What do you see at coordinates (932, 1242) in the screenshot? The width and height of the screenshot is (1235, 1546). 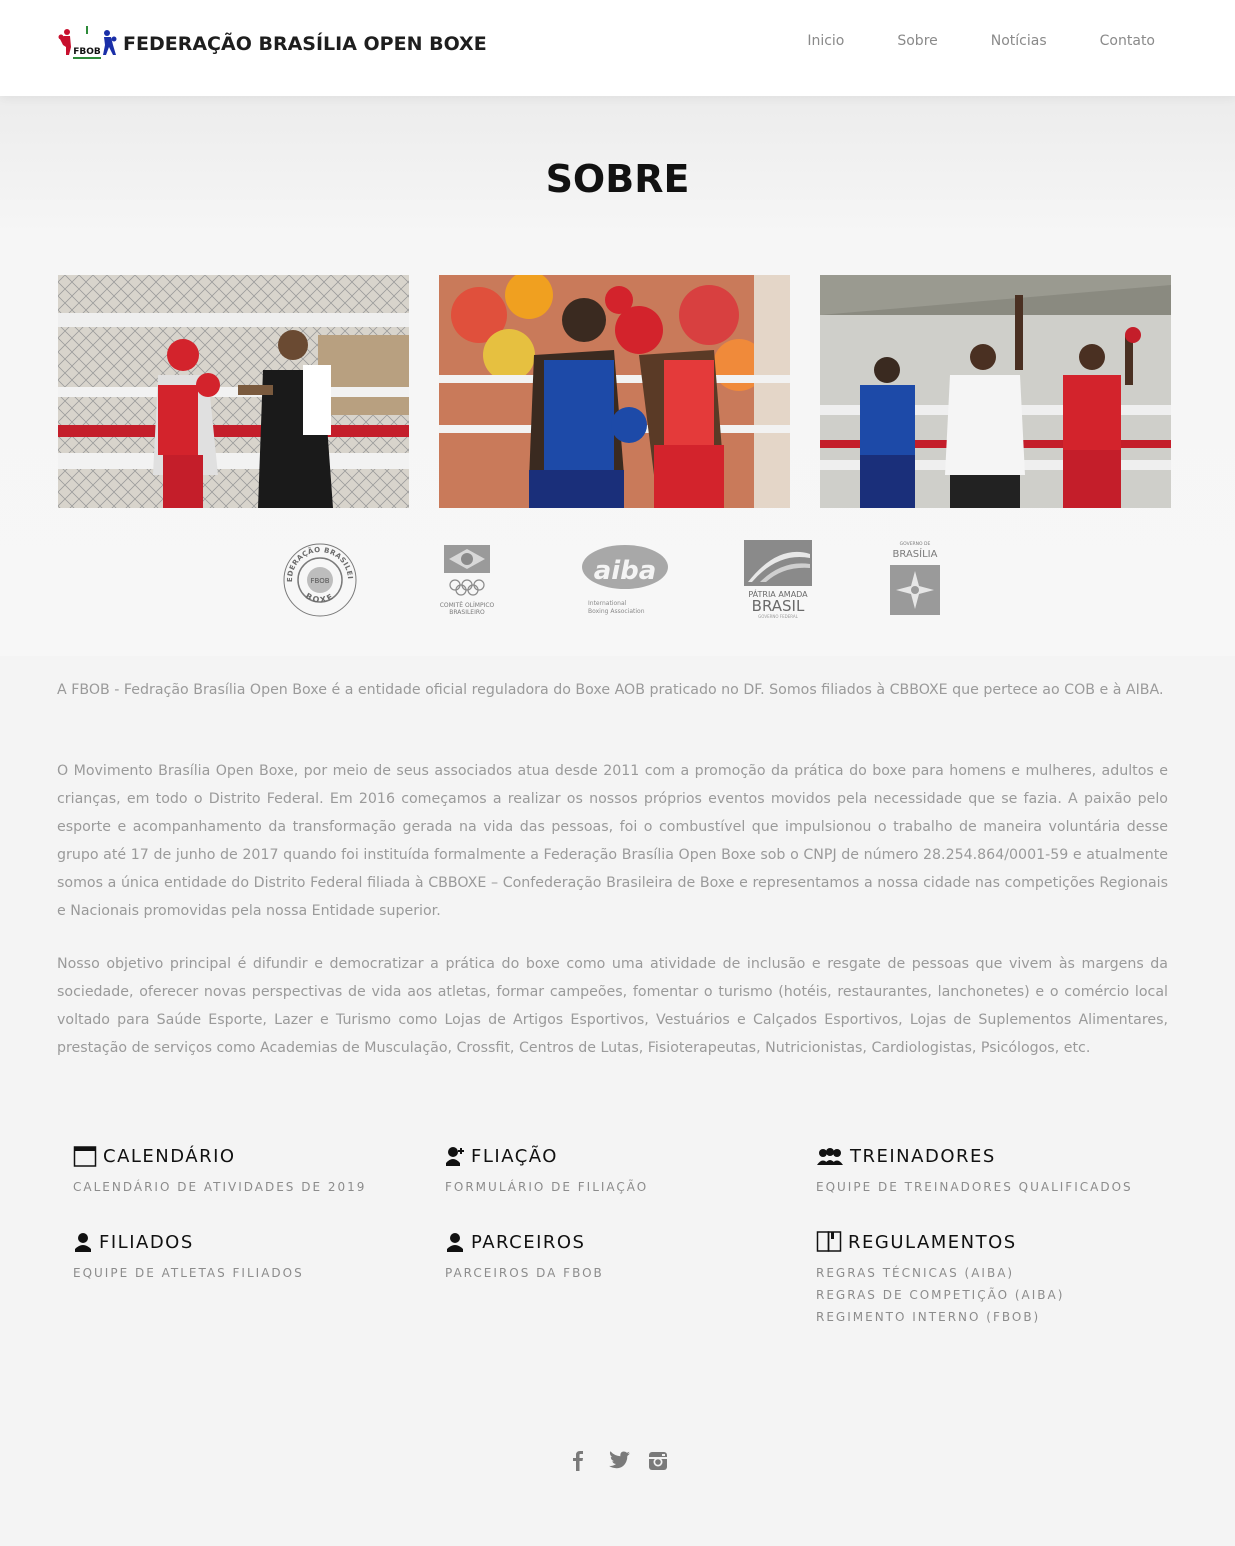 I see `feature-title: REGULAMENTOS` at bounding box center [932, 1242].